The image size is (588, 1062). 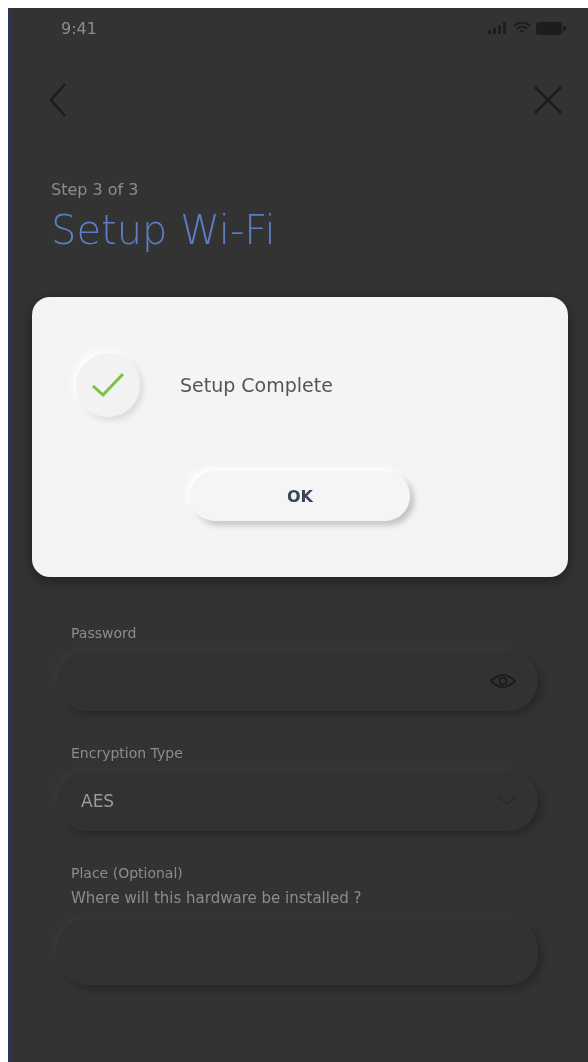 I want to click on page-title: Setup Wi-Fi, so click(x=164, y=230).